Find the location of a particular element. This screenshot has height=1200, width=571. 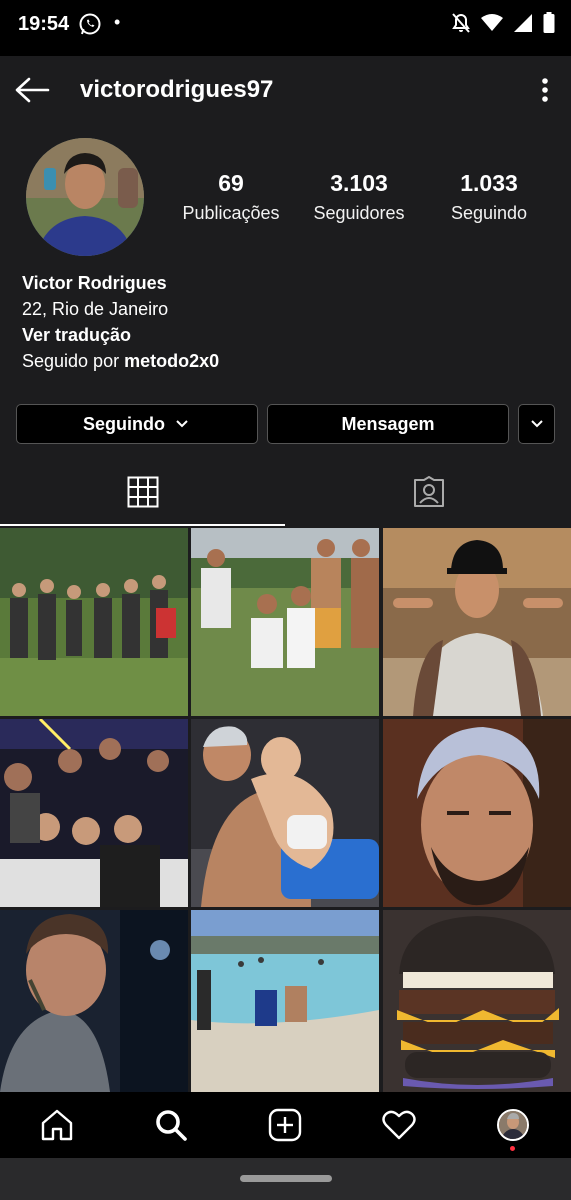

home-gesture-handle is located at coordinates (286, 1178).